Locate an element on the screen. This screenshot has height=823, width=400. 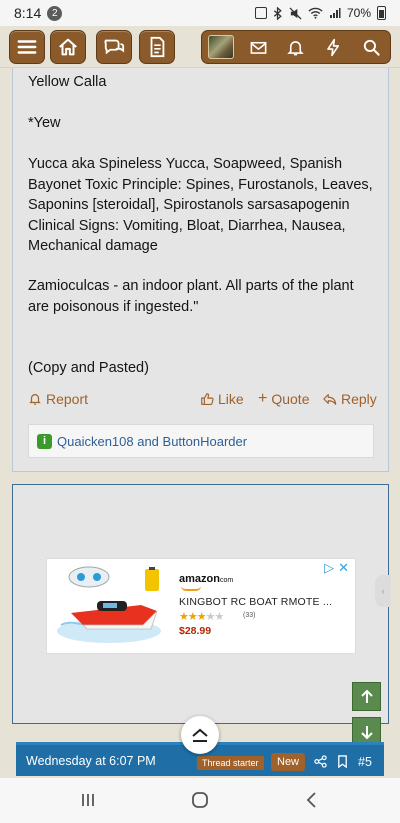
avatar is located at coordinates (220, 47).